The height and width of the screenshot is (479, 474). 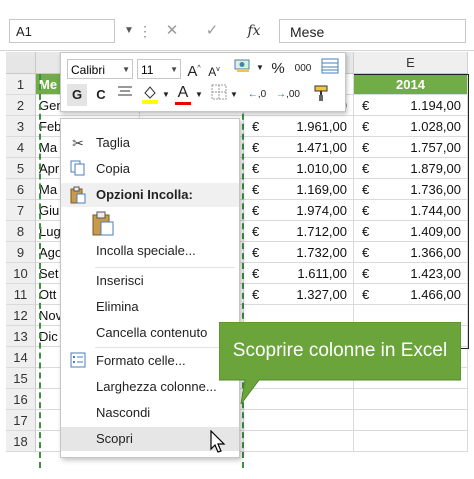 I want to click on bold-button: G, so click(x=77, y=95).